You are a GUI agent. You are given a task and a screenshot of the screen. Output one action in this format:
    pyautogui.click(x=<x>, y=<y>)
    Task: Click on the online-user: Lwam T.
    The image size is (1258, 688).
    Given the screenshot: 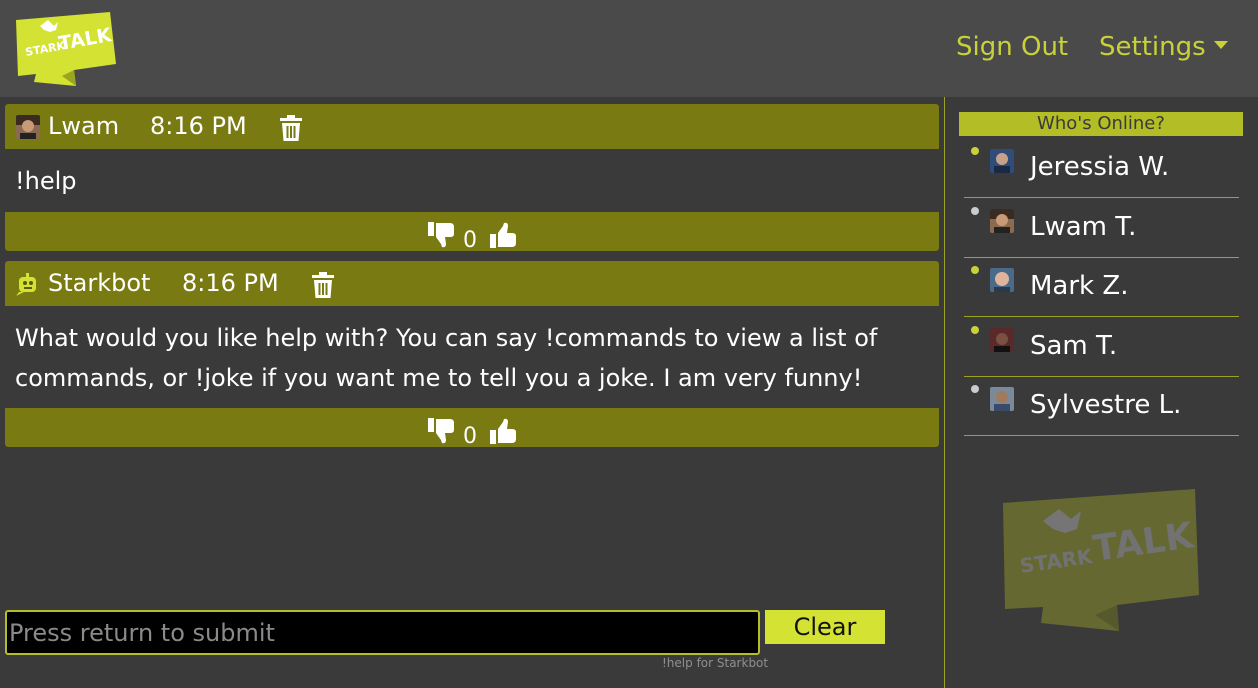 What is the action you would take?
    pyautogui.click(x=1101, y=228)
    